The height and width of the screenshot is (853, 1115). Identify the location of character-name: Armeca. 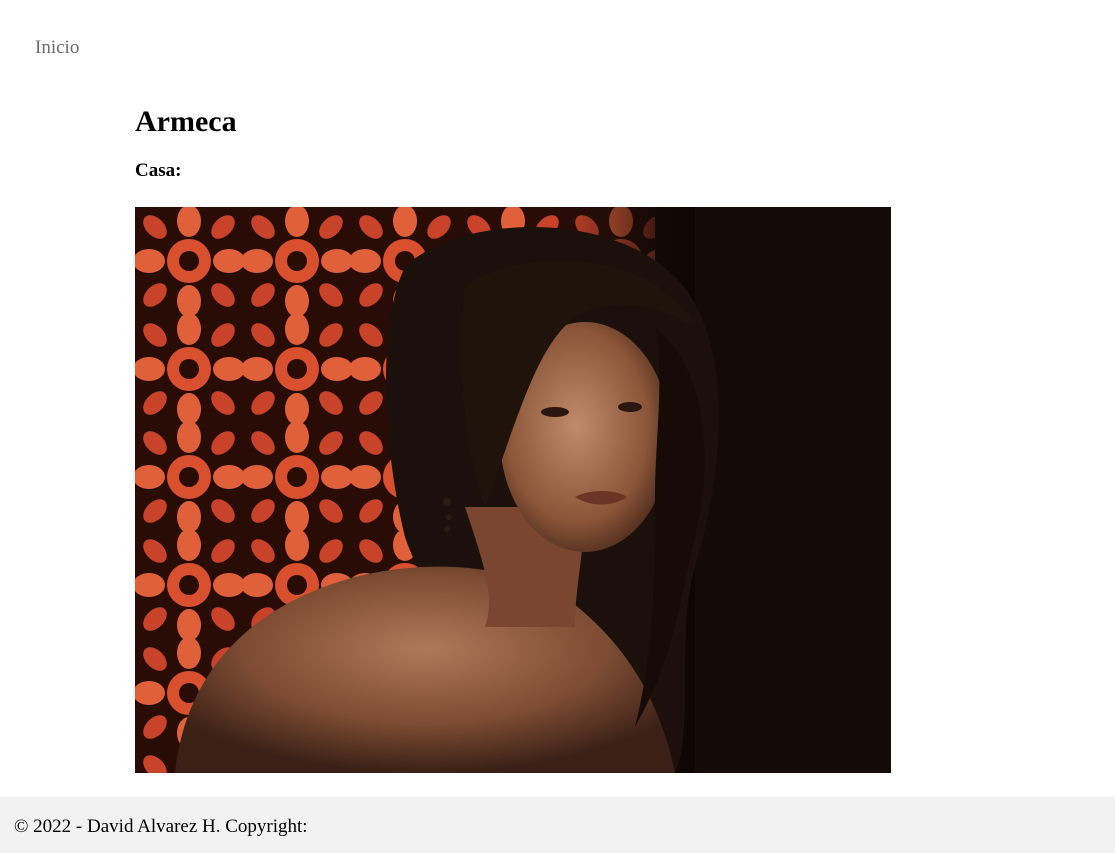
(186, 121).